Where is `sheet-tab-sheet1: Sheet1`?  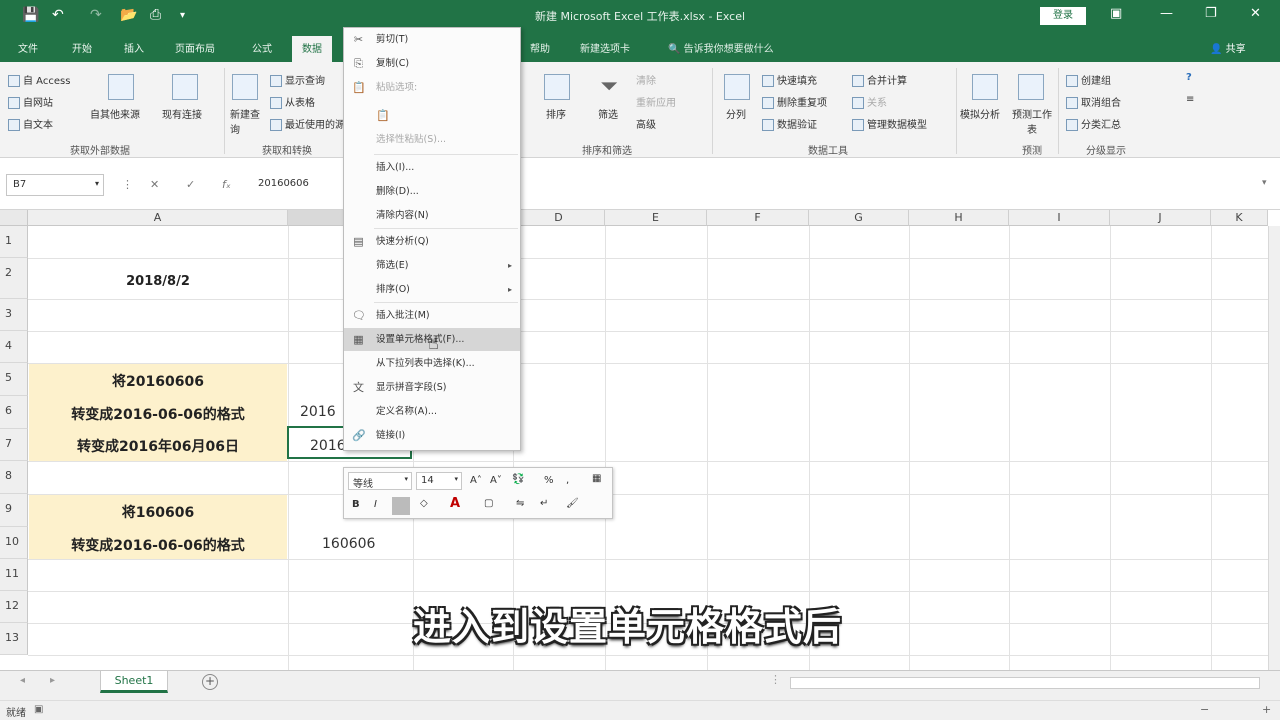 sheet-tab-sheet1: Sheet1 is located at coordinates (134, 682).